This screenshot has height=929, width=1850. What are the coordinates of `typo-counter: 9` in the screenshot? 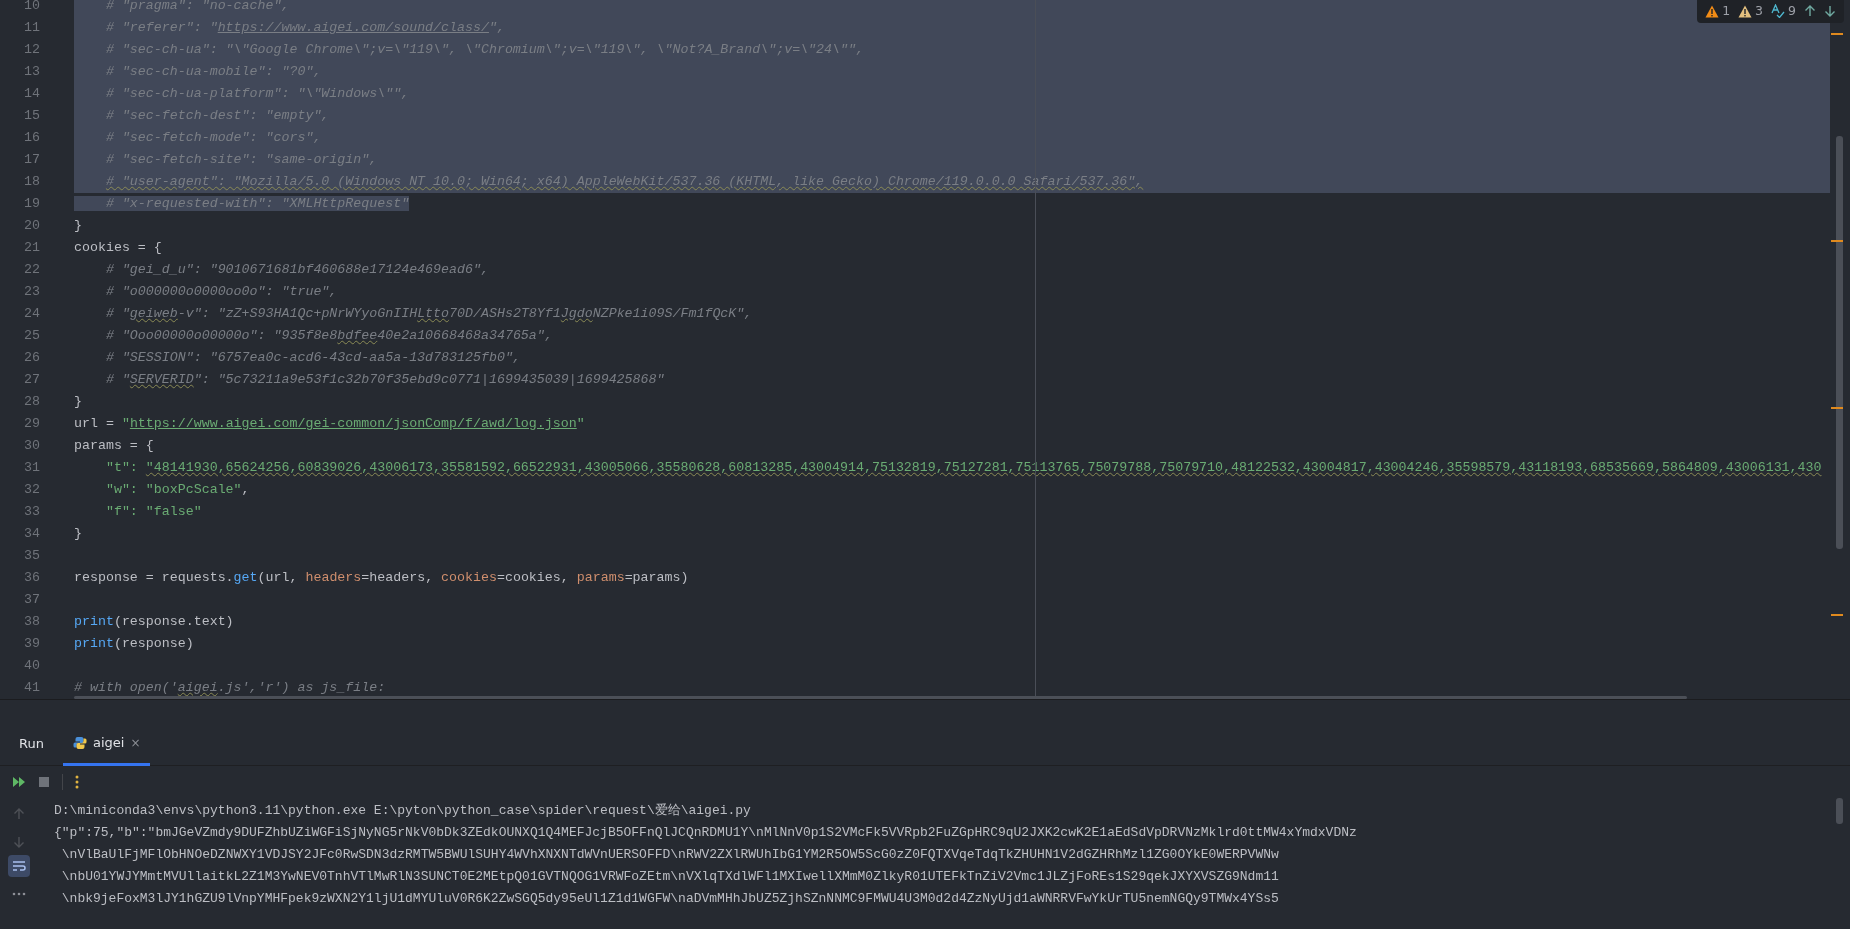 It's located at (1783, 11).